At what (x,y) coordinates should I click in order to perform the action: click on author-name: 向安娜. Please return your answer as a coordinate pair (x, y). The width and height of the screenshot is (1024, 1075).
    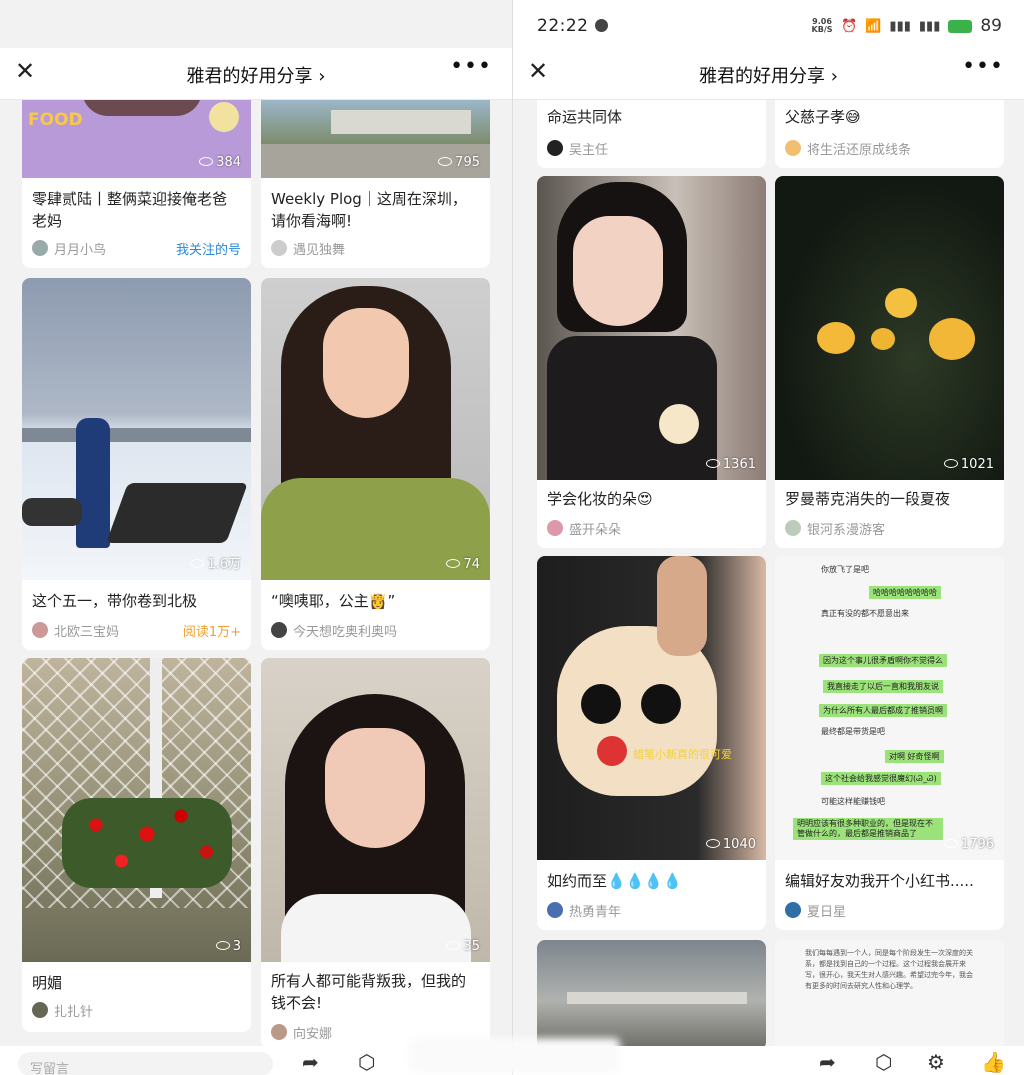
    Looking at the image, I should click on (313, 1034).